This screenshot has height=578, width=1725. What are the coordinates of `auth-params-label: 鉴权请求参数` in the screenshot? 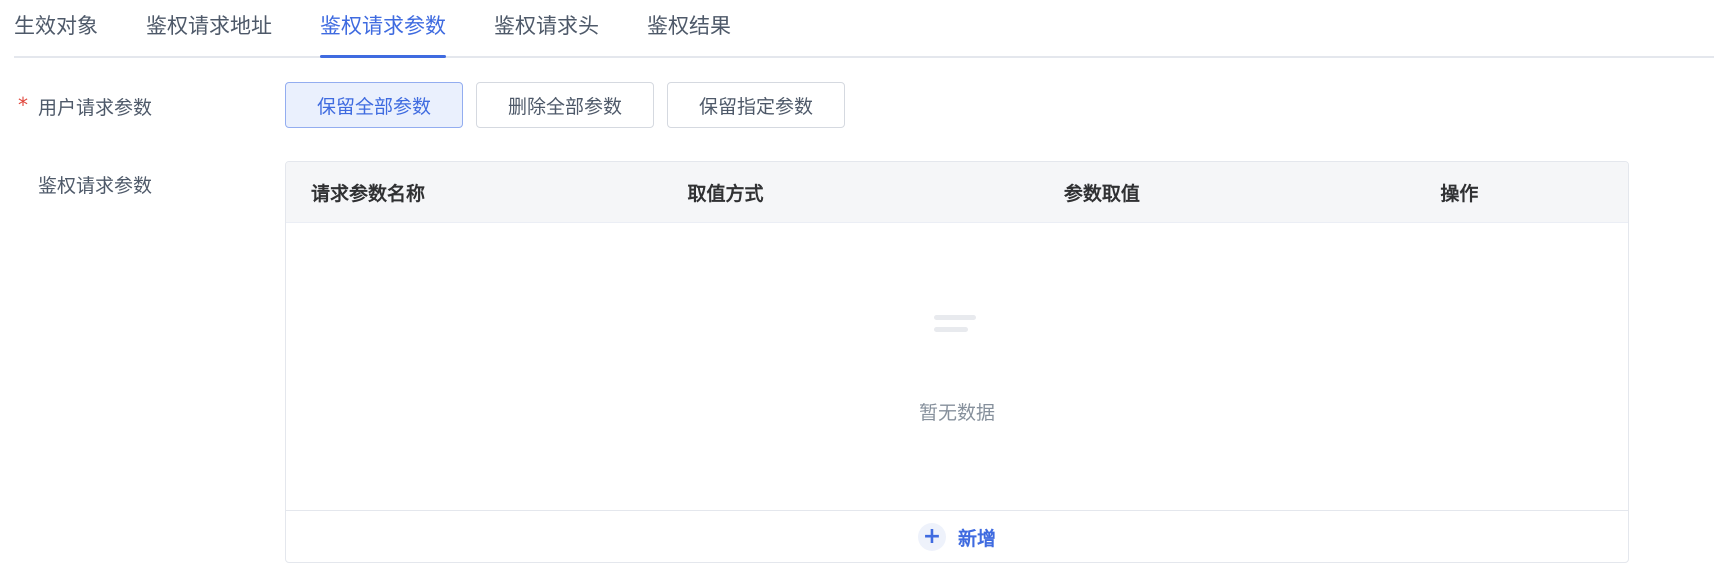 It's located at (95, 186).